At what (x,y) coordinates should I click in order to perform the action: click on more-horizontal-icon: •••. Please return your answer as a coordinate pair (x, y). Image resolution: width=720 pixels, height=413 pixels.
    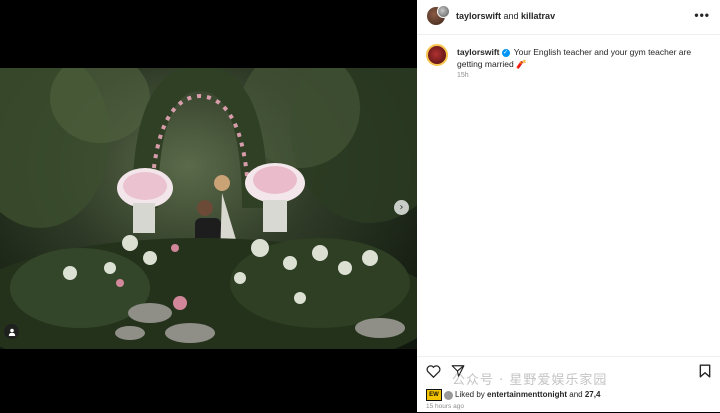
    Looking at the image, I should click on (702, 15).